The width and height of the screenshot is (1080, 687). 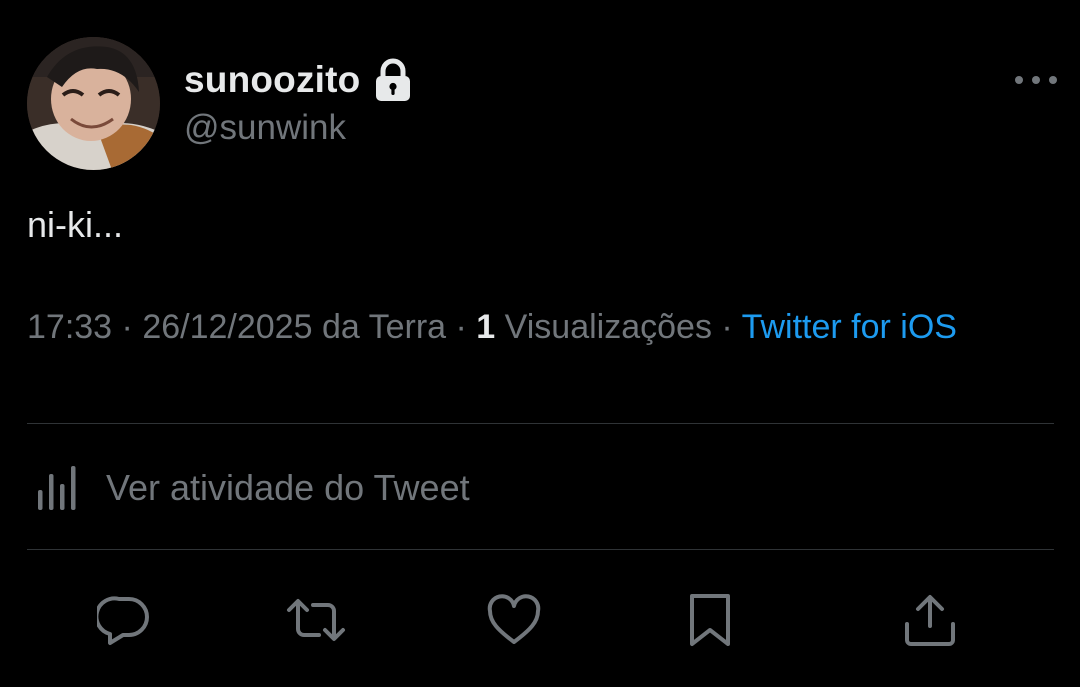 I want to click on views-count: 1, so click(x=486, y=327).